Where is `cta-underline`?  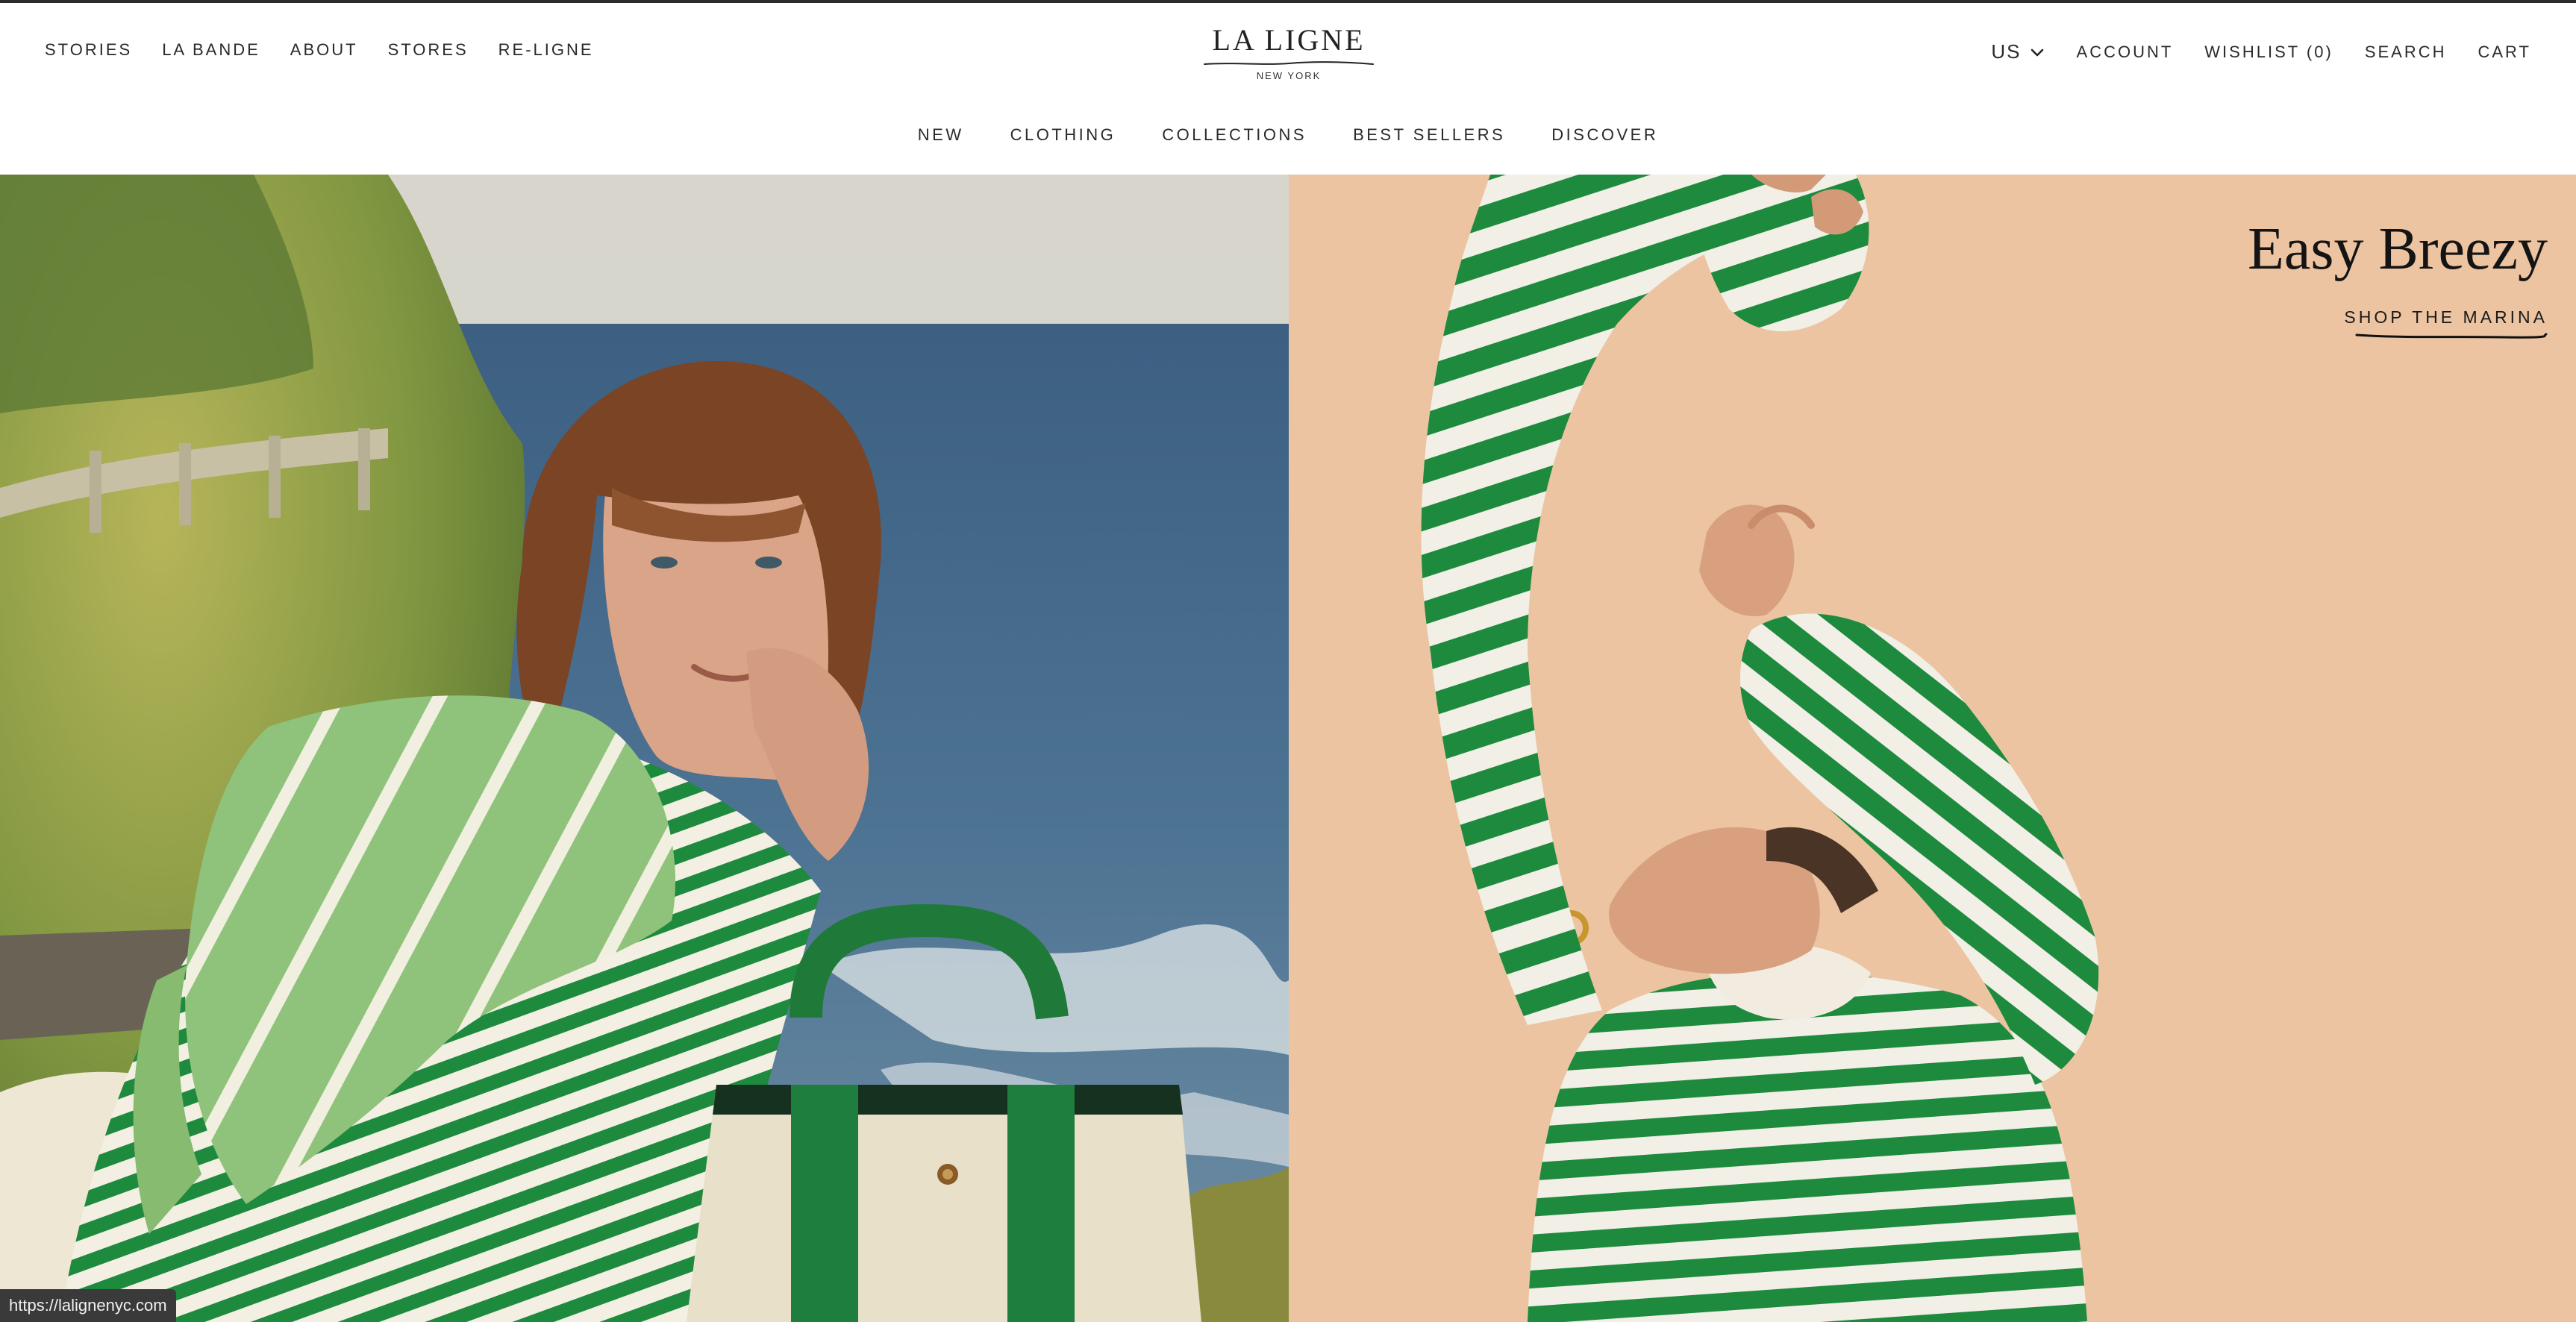
cta-underline is located at coordinates (2451, 336).